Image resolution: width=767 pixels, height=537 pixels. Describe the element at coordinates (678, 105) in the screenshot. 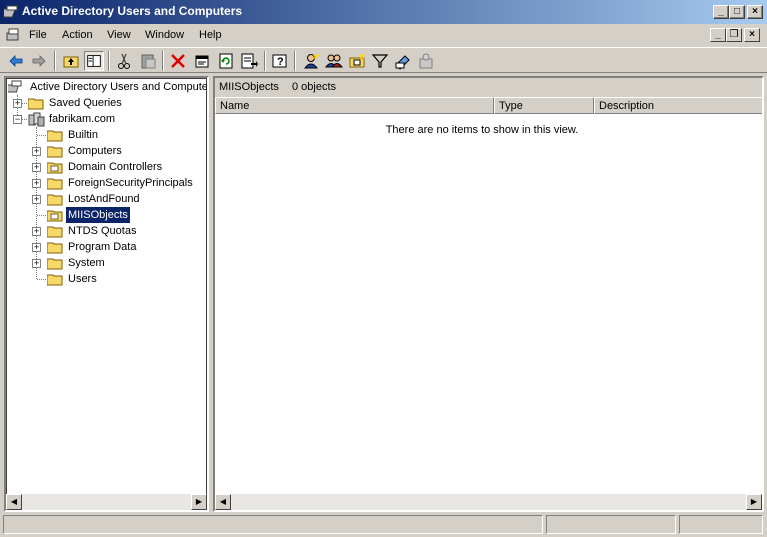

I see `column-header-description: Description` at that location.